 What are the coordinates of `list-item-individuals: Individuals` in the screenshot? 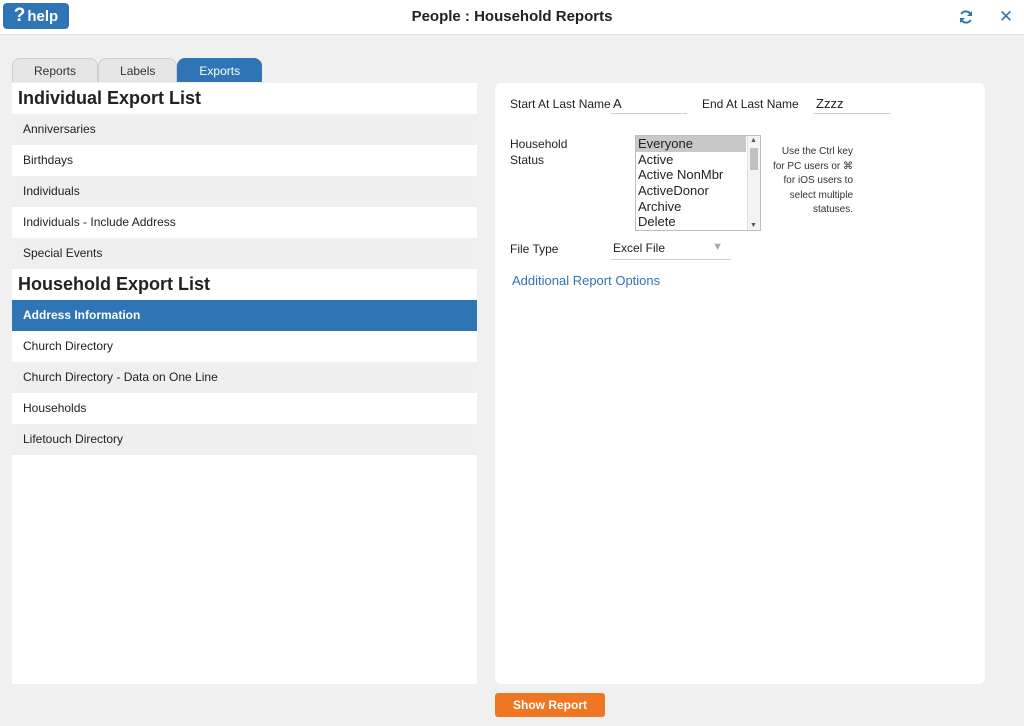 It's located at (244, 191).